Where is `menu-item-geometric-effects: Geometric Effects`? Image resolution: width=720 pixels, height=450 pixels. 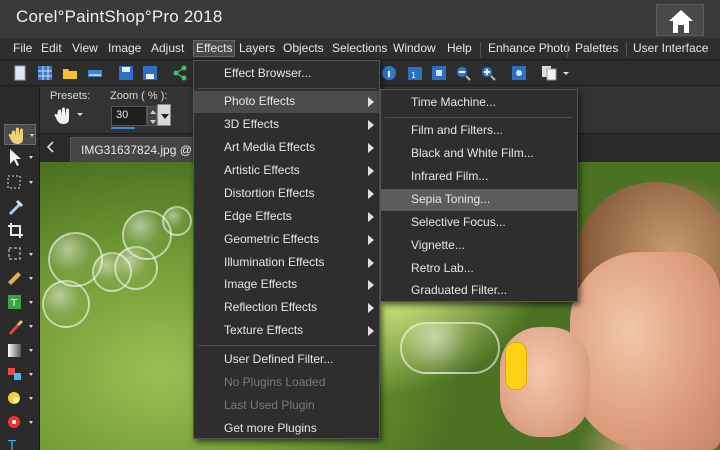 menu-item-geometric-effects: Geometric Effects is located at coordinates (286, 240).